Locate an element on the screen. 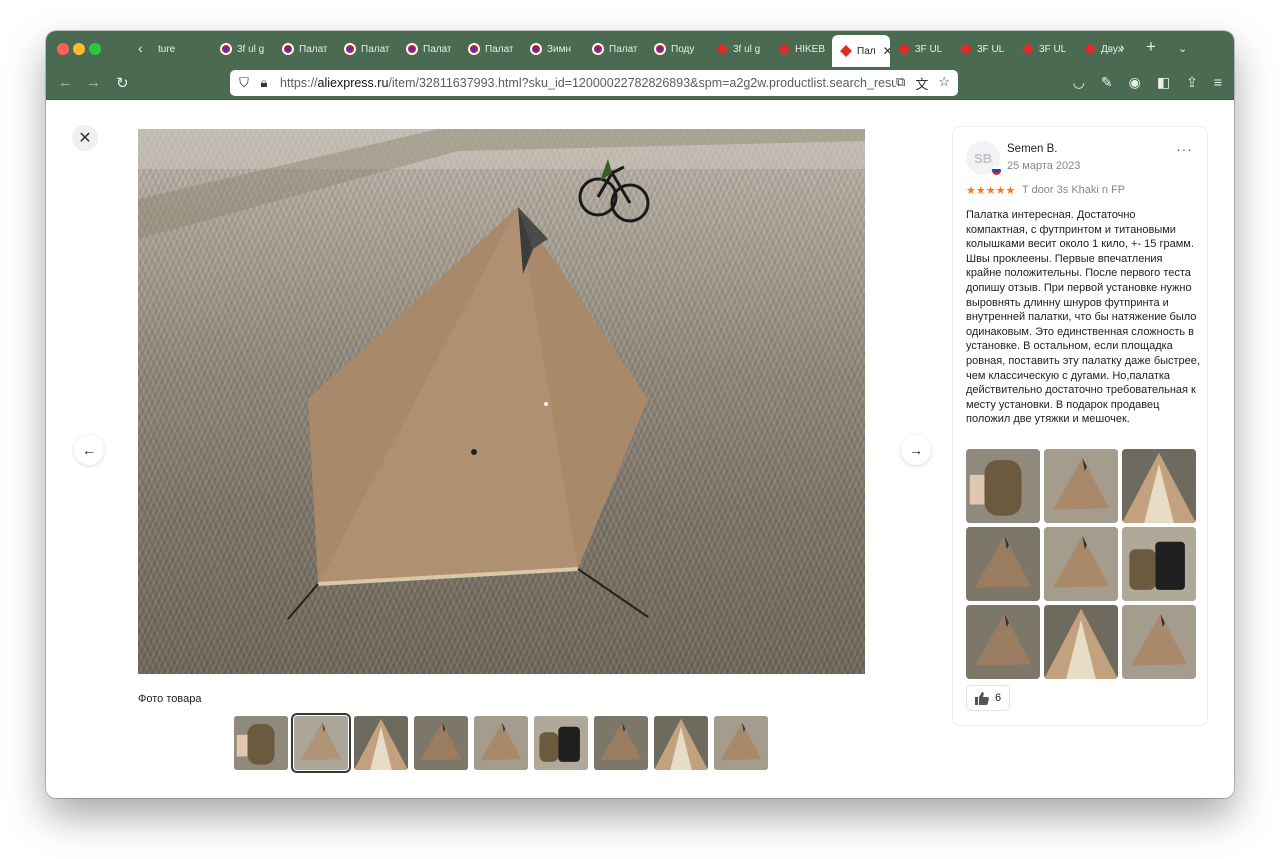 Image resolution: width=1280 pixels, height=859 pixels. zoom-window-button is located at coordinates (95, 49).